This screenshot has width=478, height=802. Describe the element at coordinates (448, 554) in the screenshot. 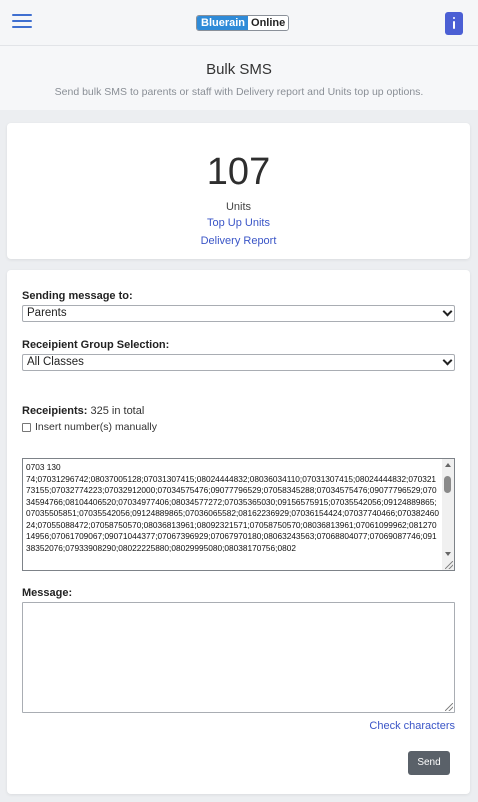

I see `scroll-down-icon` at that location.